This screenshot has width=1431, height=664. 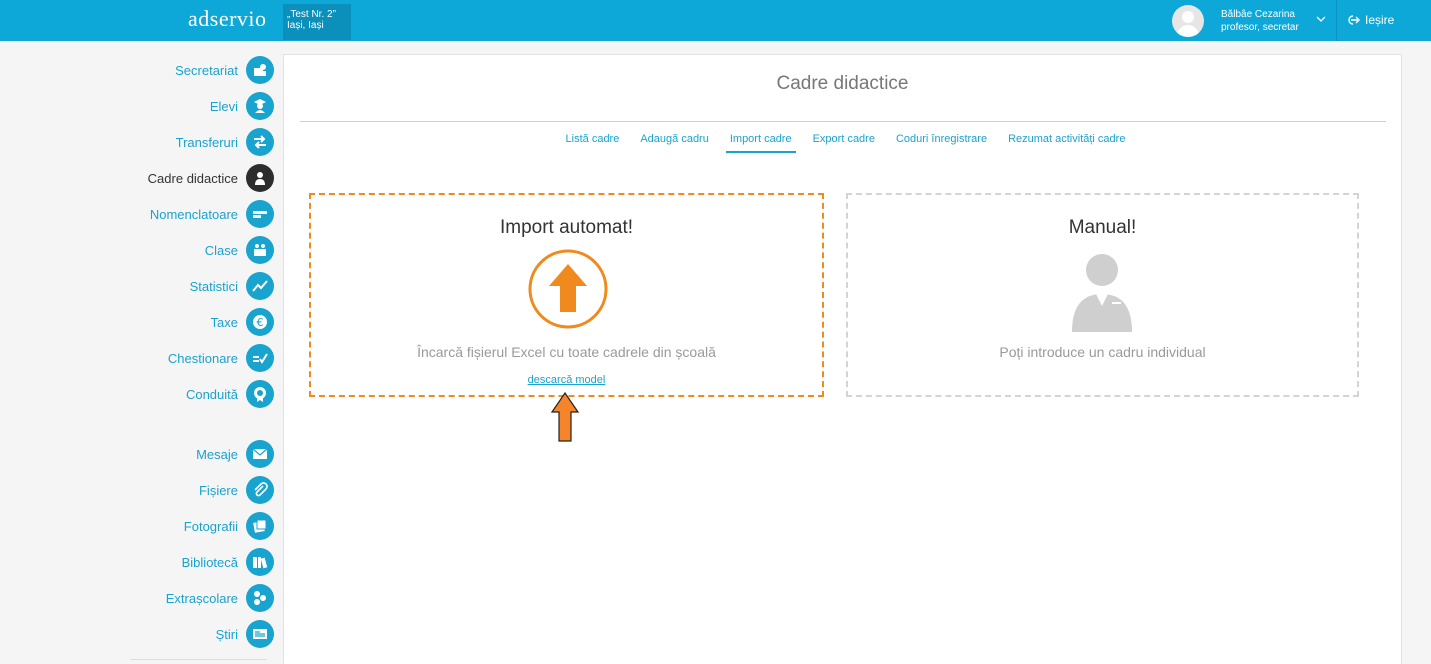 I want to click on sidebar-item-secretariat: Secretariat, so click(x=224, y=70).